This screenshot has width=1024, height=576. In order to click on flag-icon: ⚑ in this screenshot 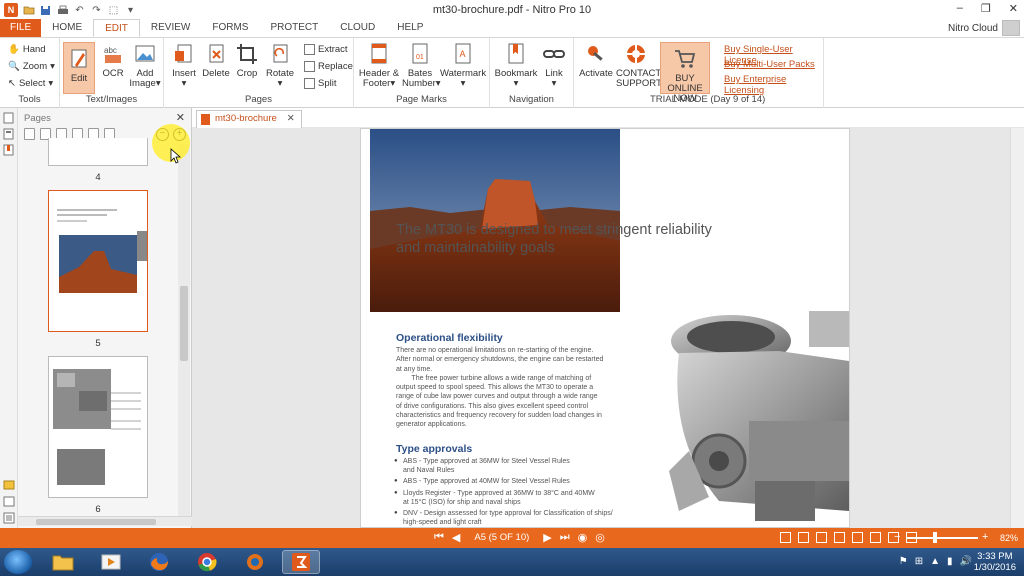, I will do `click(903, 561)`.